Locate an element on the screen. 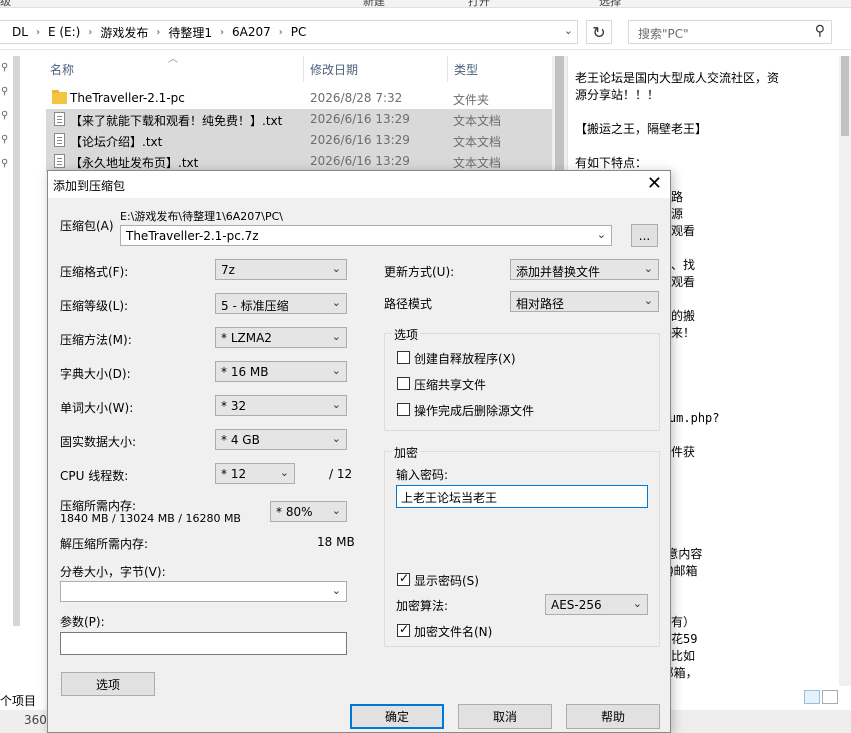 The image size is (851, 733). show-password-checkbox is located at coordinates (403, 578).